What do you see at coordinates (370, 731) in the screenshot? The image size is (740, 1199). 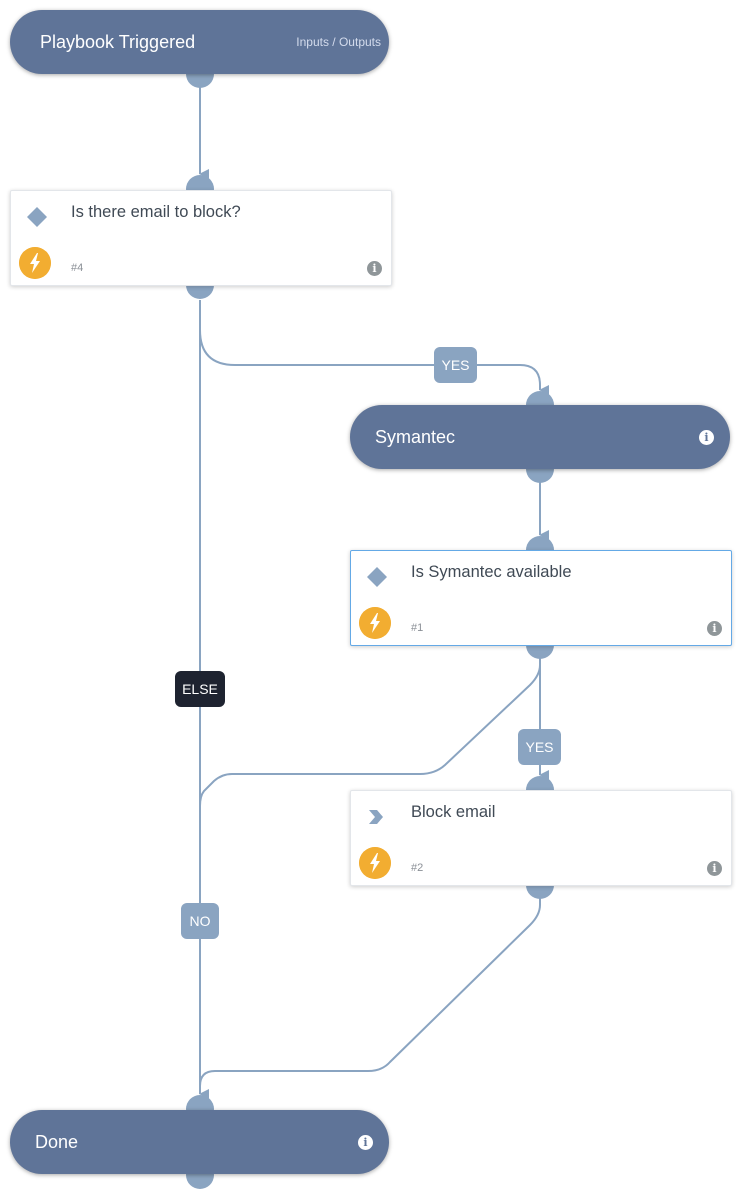 I see `edge-task1-no-to-done` at bounding box center [370, 731].